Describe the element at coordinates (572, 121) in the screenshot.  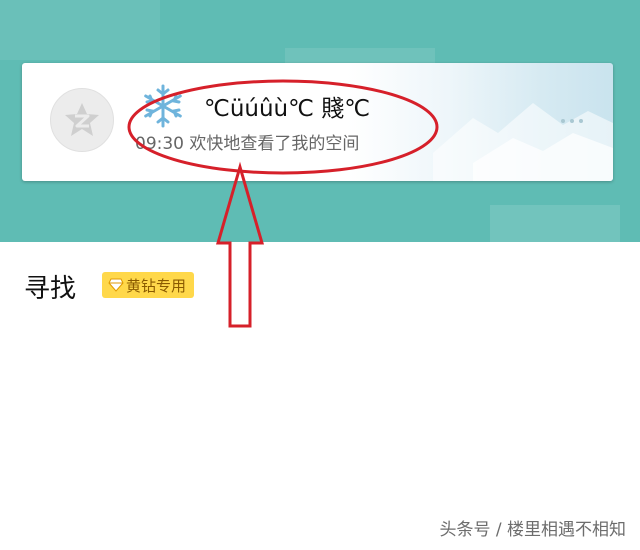
I see `more-dots-icon` at that location.